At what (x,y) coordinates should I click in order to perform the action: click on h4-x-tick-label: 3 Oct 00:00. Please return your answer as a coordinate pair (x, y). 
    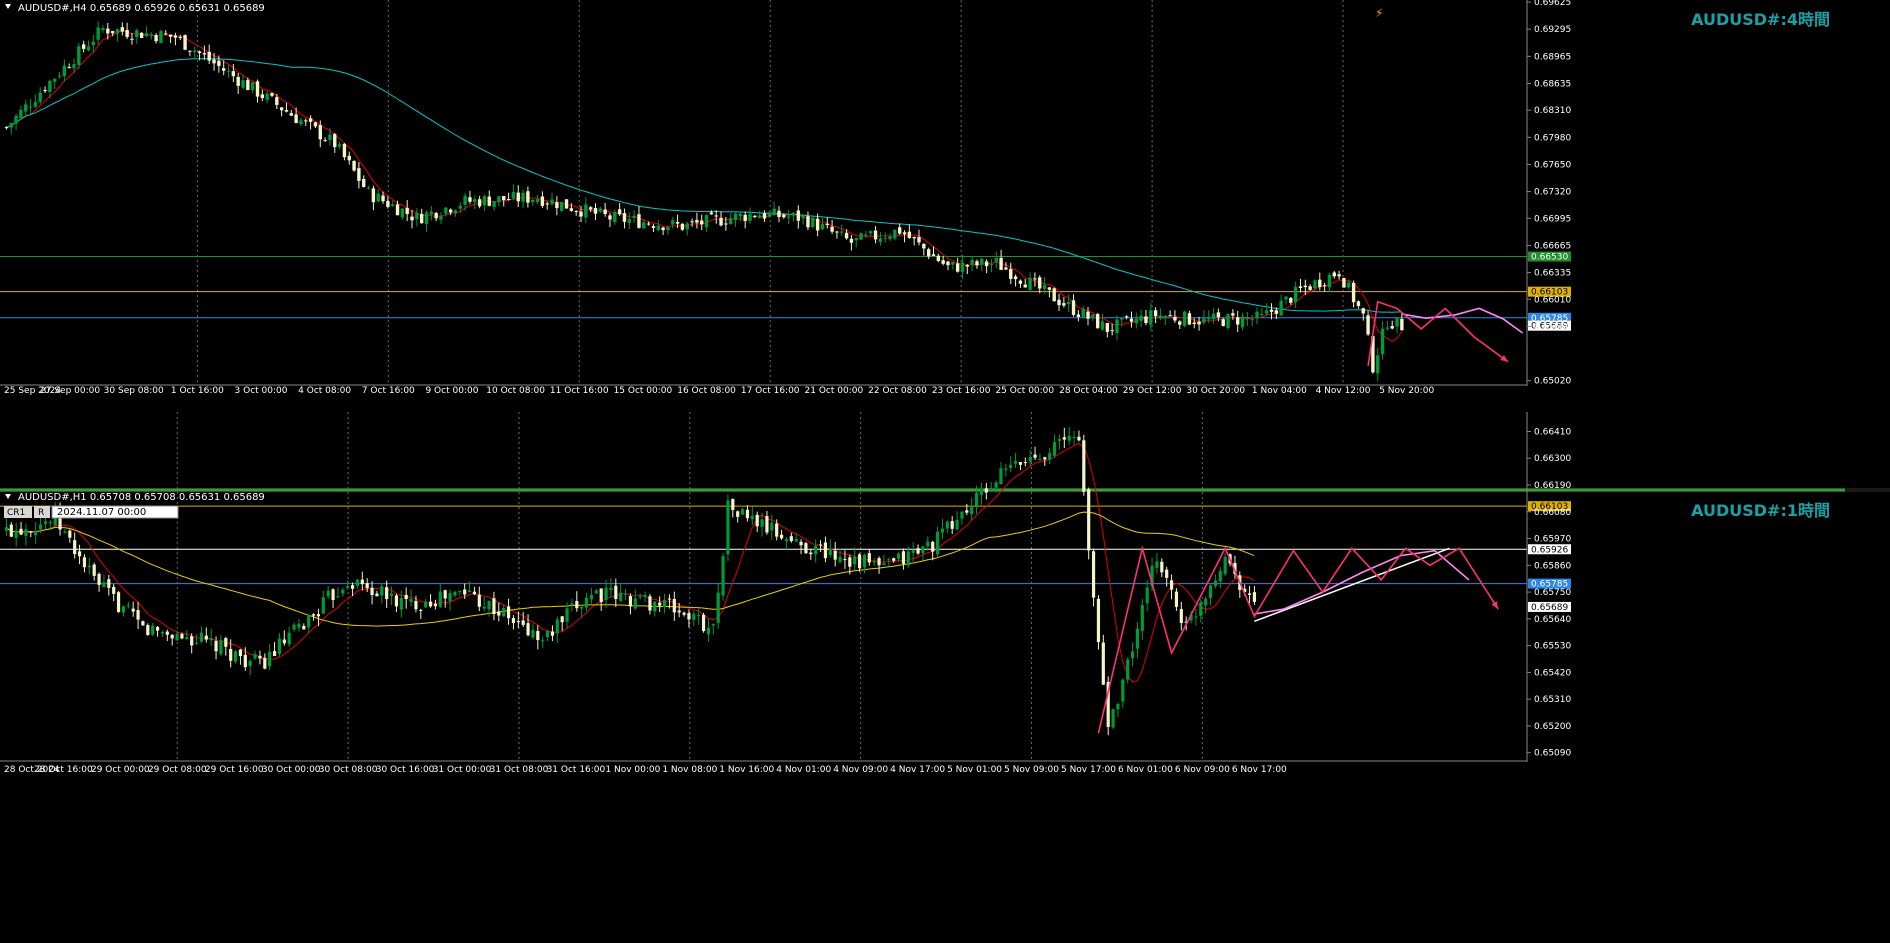
    Looking at the image, I should click on (261, 391).